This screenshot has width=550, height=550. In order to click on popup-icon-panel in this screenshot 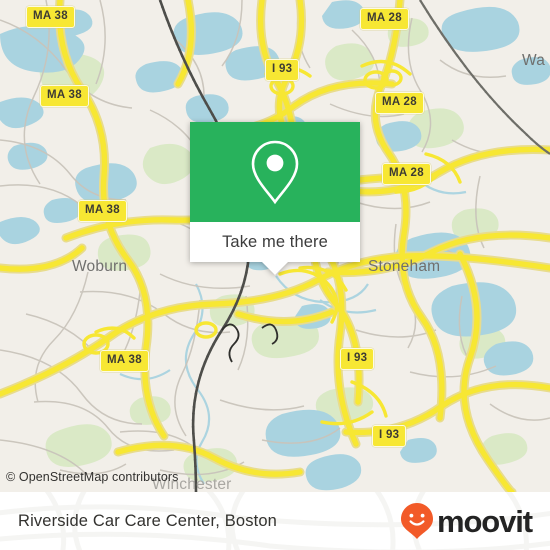, I will do `click(275, 172)`.